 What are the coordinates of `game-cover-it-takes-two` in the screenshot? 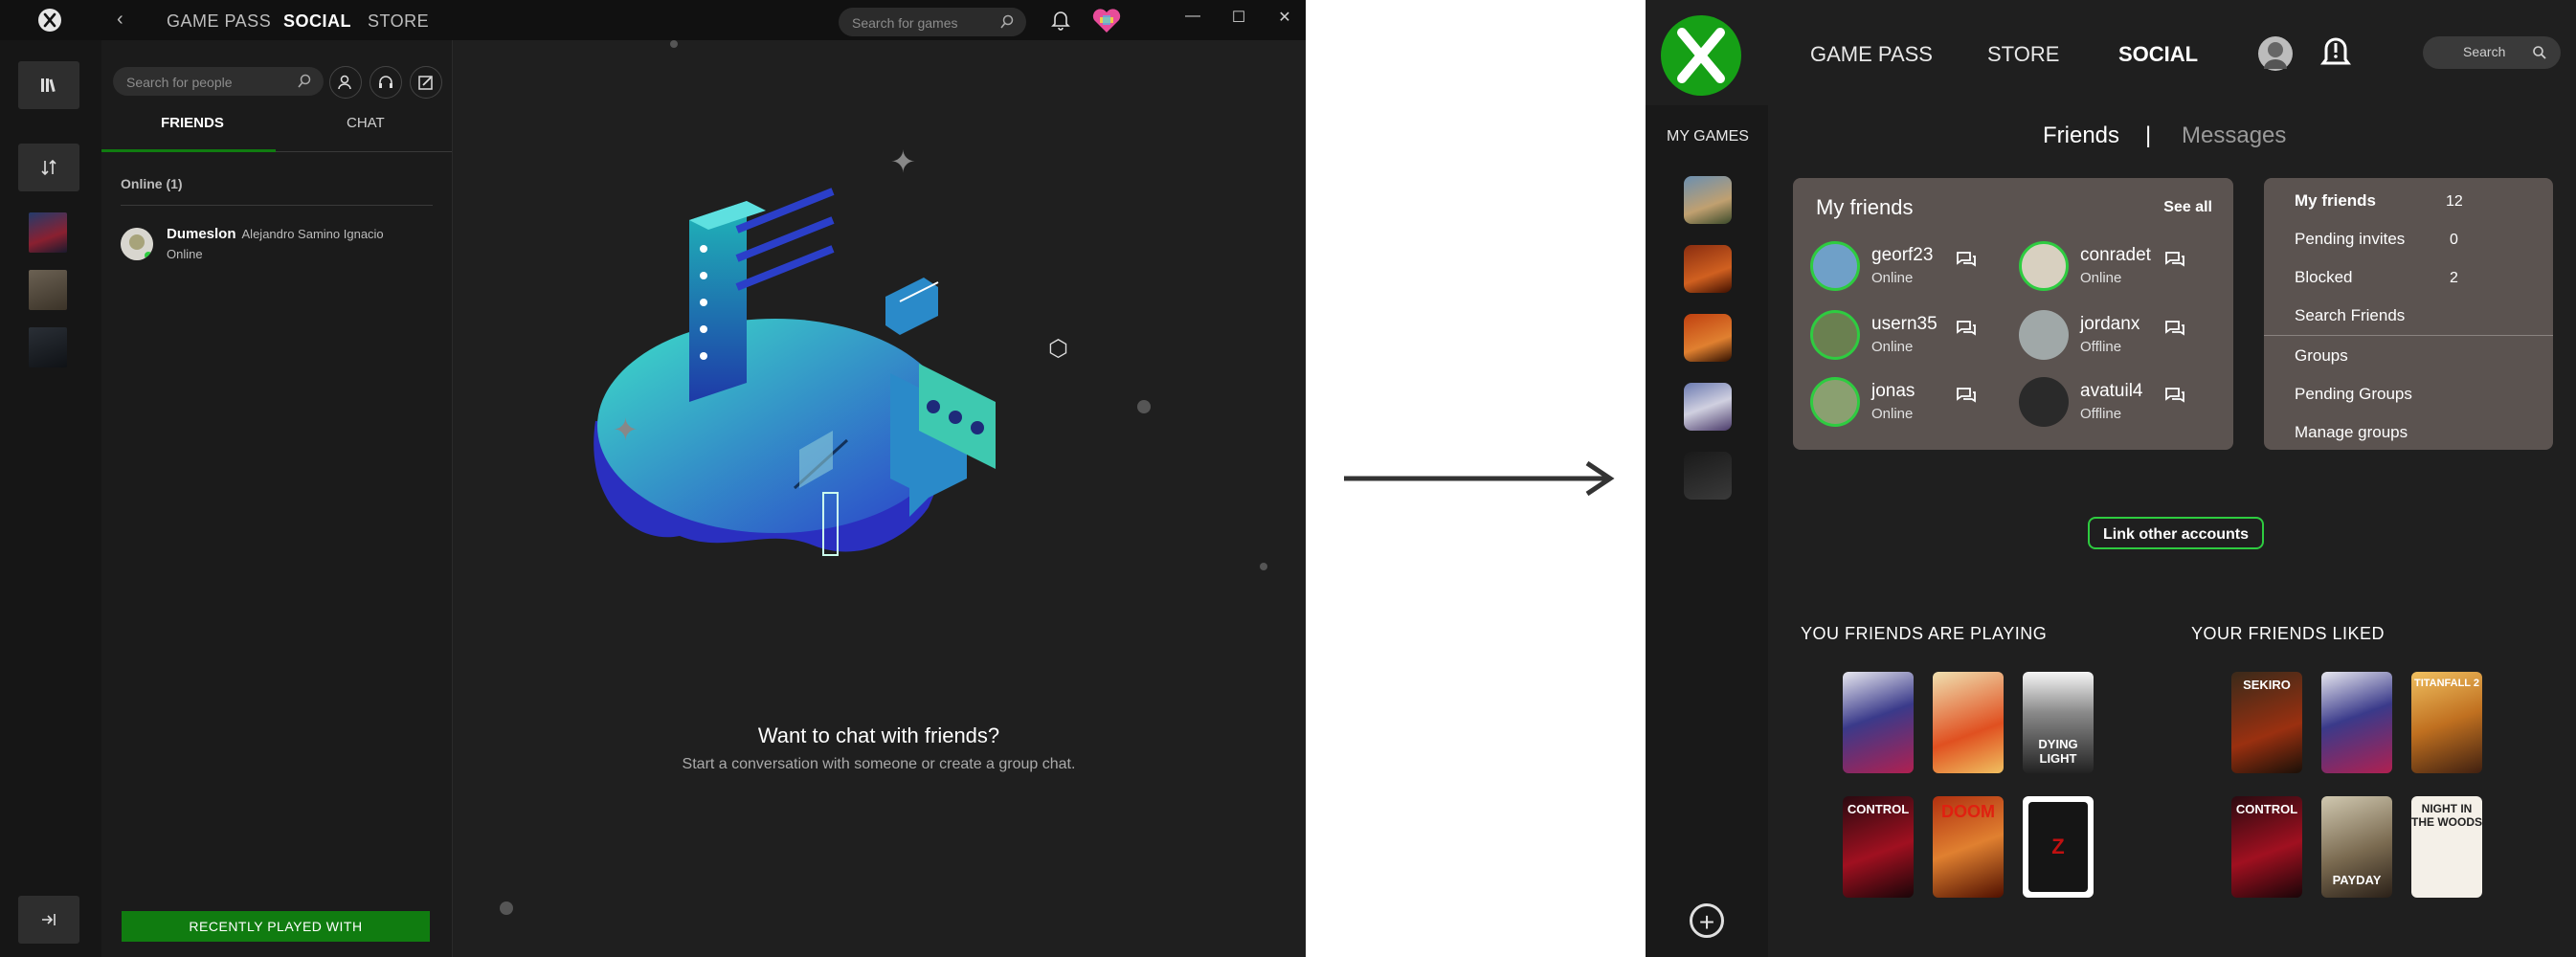 It's located at (1968, 722).